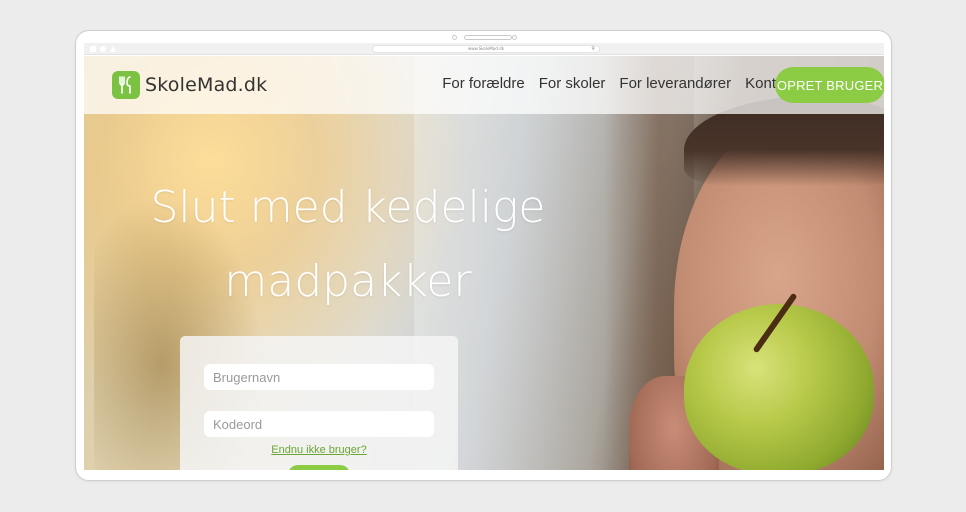 This screenshot has height=512, width=966. What do you see at coordinates (572, 83) in the screenshot?
I see `nav-link-schools: For skoler` at bounding box center [572, 83].